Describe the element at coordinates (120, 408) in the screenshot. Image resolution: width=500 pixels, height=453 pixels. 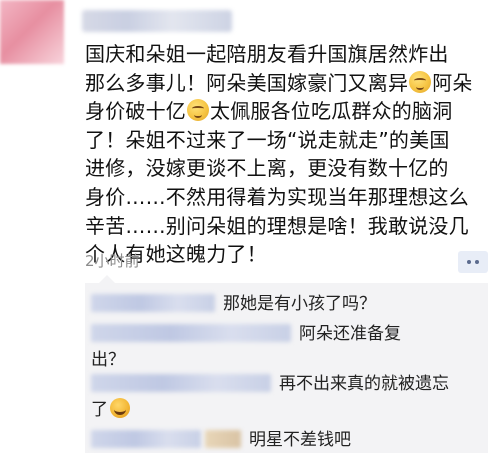
I see `laugh-cry-emoji-icon` at that location.